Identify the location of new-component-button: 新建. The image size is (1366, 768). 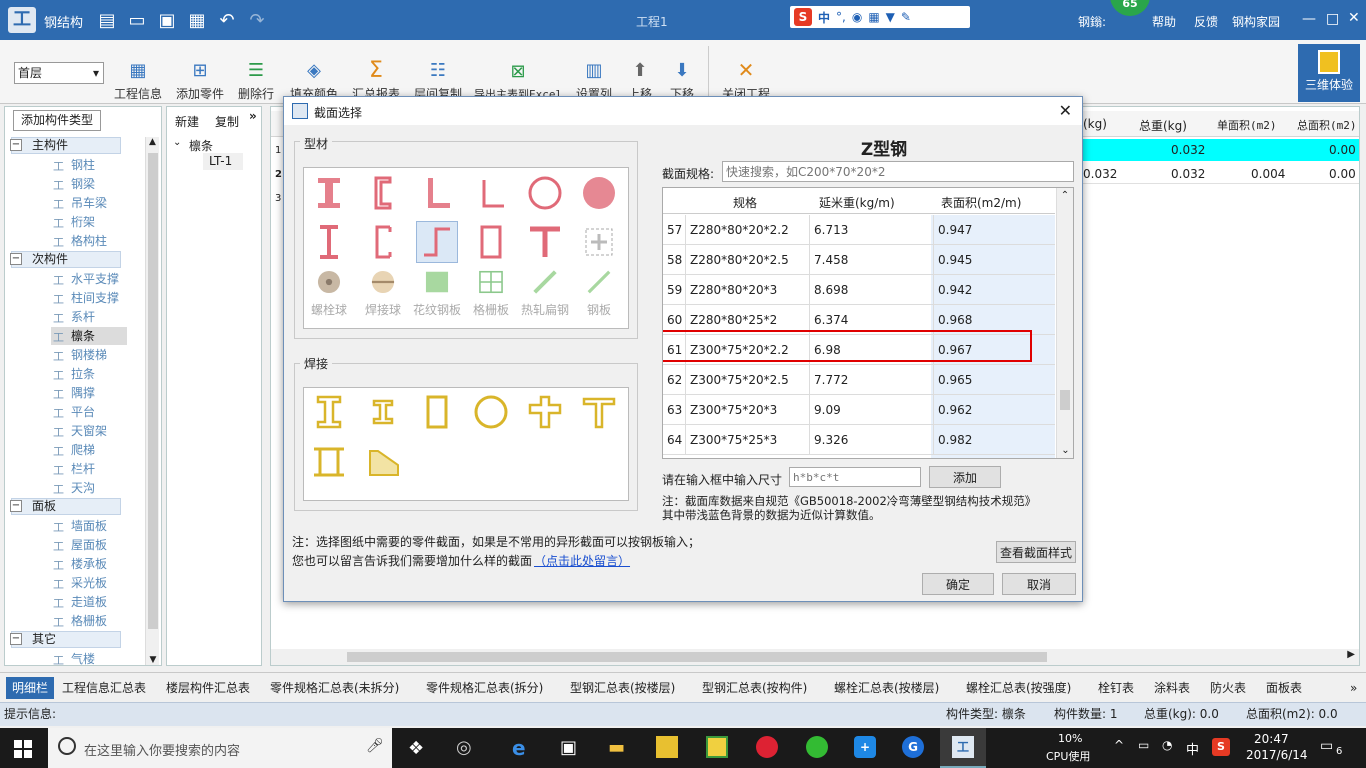
(187, 121).